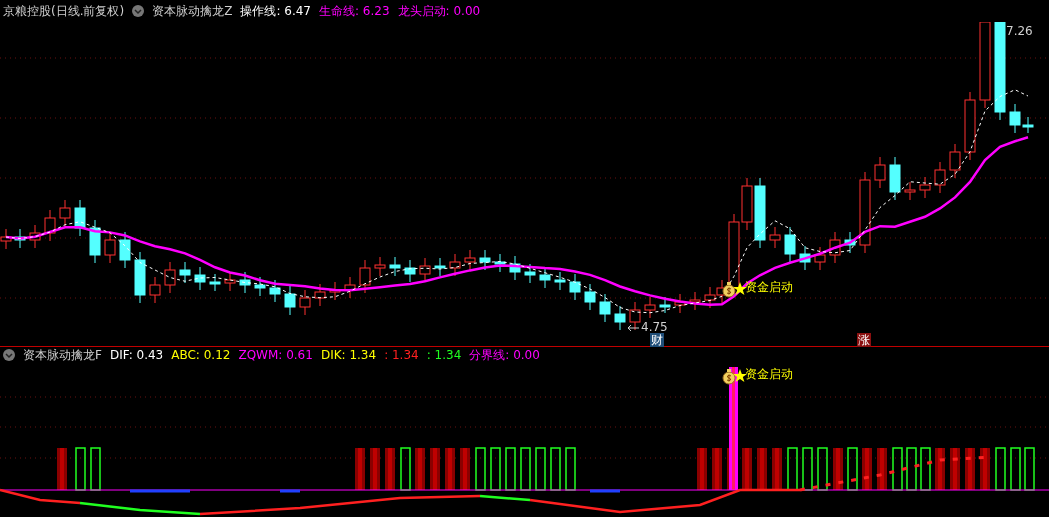 The width and height of the screenshot is (1049, 517). I want to click on indicator-value: 分界线: 0.00, so click(504, 355).